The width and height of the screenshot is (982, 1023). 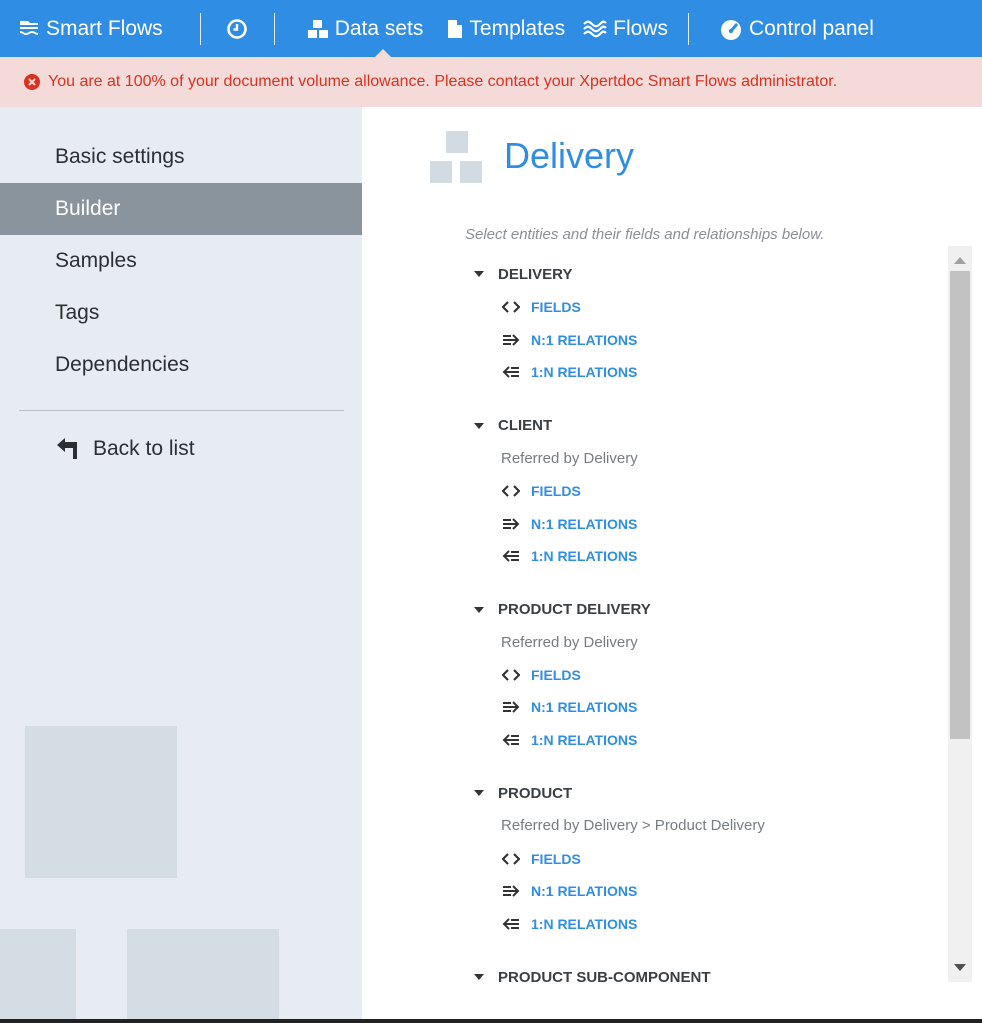 I want to click on gauge-icon, so click(x=730, y=29).